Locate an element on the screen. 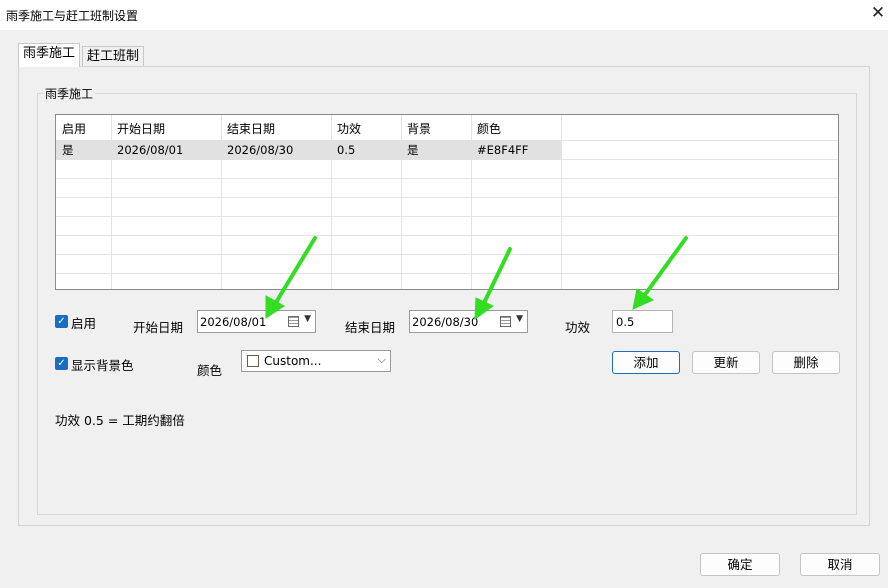  column-header-end-date: 结束日期 is located at coordinates (248, 129).